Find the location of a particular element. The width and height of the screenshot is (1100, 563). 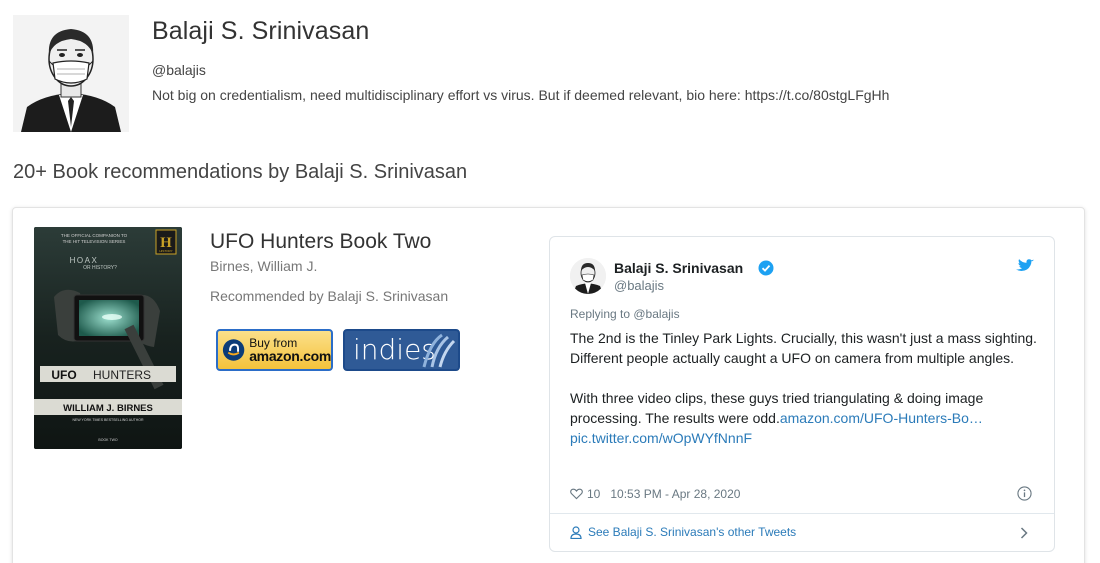

amazon-button-line2: amazon.com is located at coordinates (290, 356).